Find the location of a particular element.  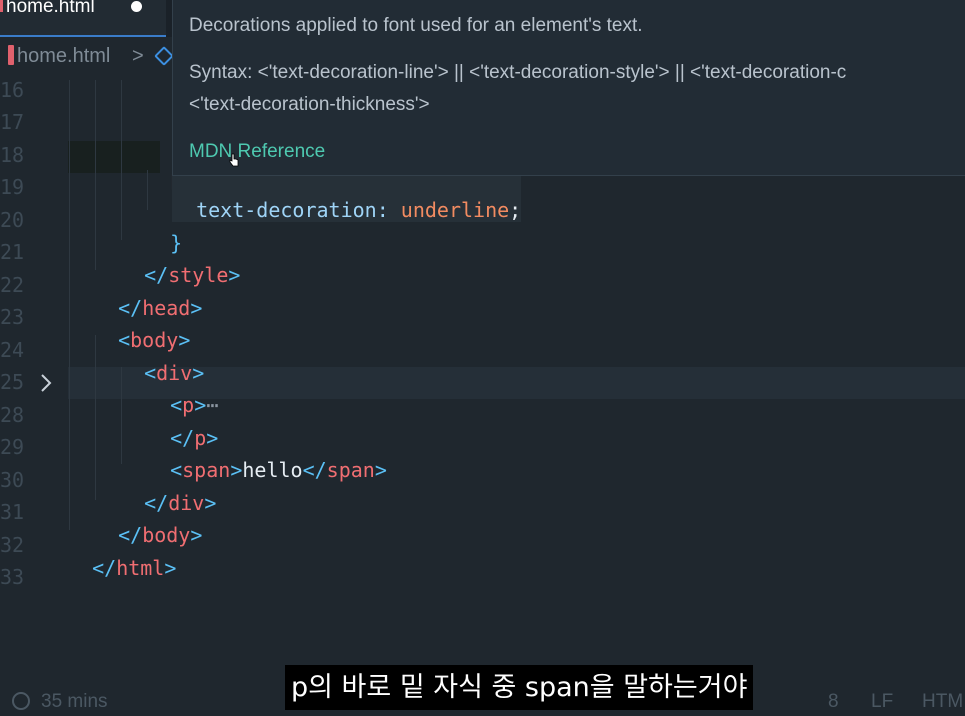

line-number: 33 is located at coordinates (12, 577).